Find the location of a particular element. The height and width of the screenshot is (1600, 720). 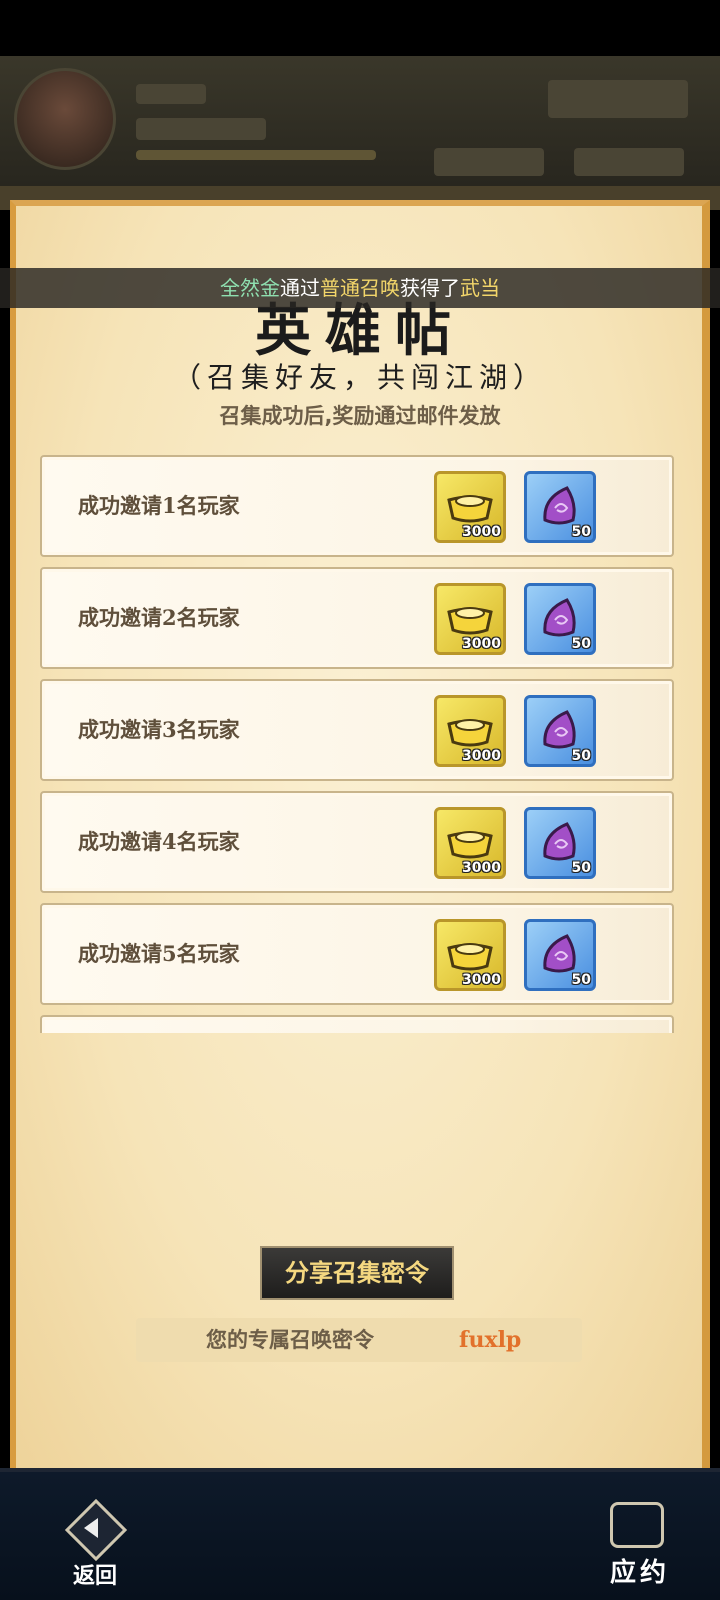

broadcast-text-1: 通过 is located at coordinates (300, 288).